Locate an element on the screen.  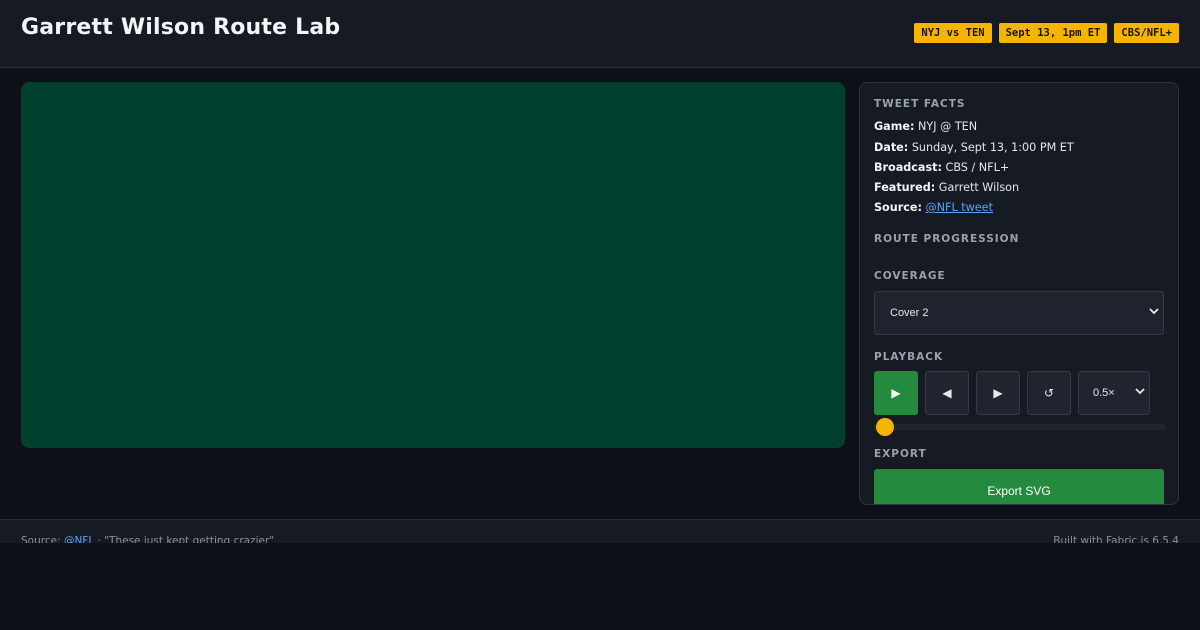
fact-source: Source: @NFL tweet is located at coordinates (933, 207).